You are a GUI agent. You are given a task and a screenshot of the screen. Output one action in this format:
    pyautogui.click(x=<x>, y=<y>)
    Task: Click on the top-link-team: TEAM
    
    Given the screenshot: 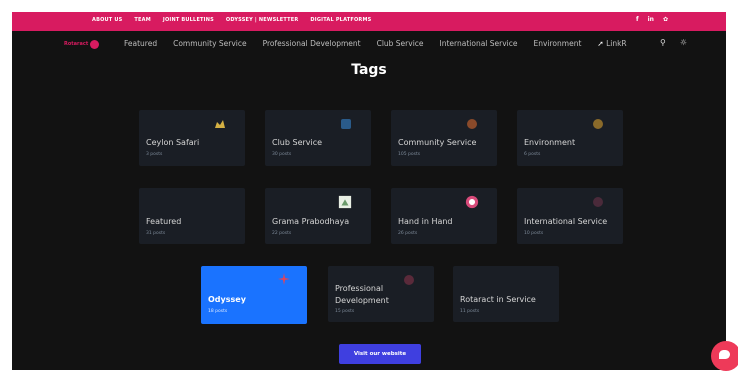 What is the action you would take?
    pyautogui.click(x=142, y=20)
    